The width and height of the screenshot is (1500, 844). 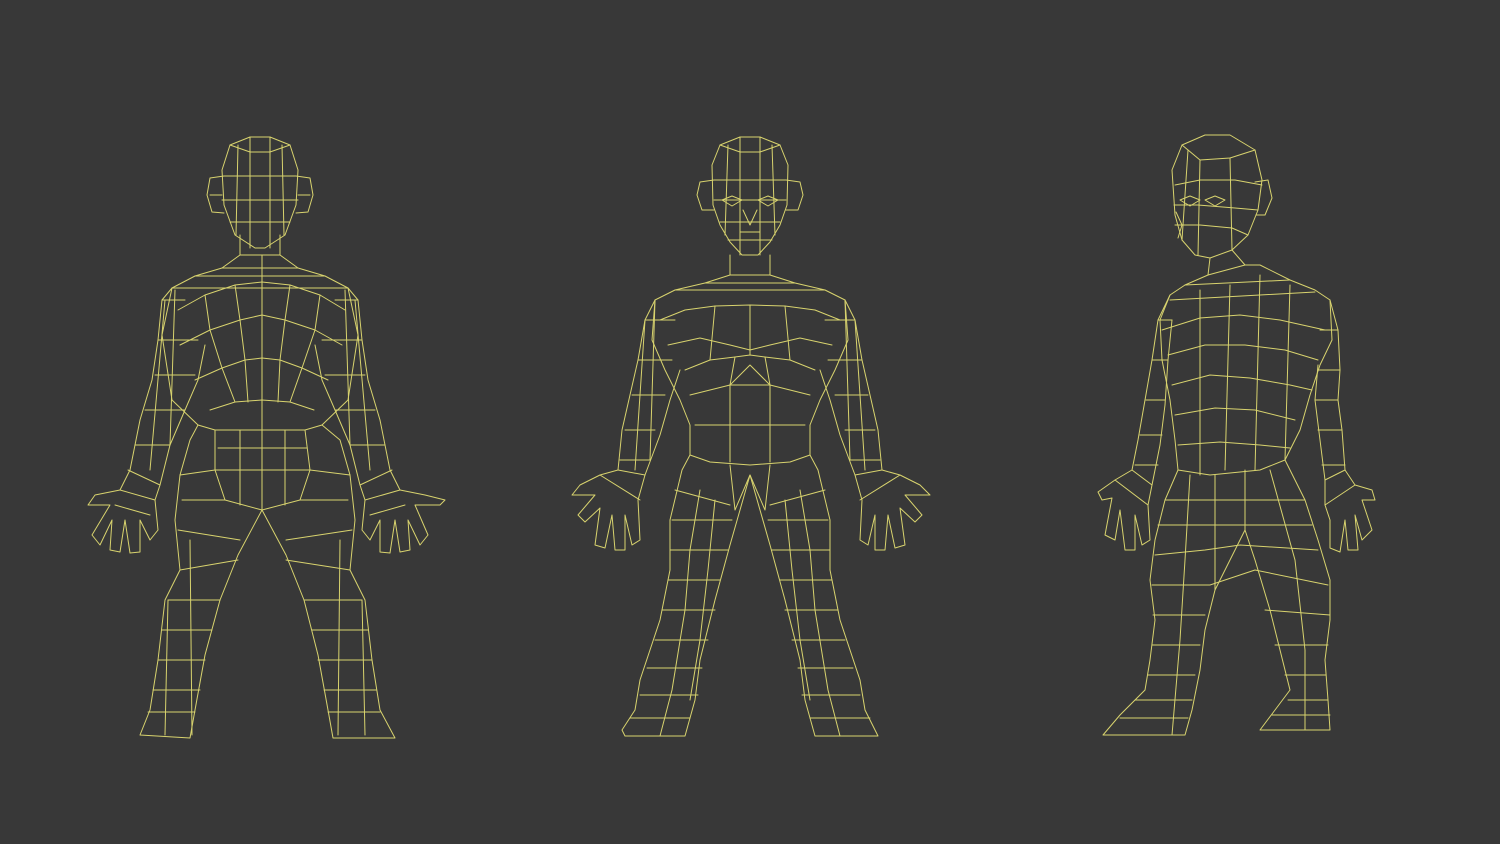 I want to click on front-legs-mesh, so click(x=750, y=595).